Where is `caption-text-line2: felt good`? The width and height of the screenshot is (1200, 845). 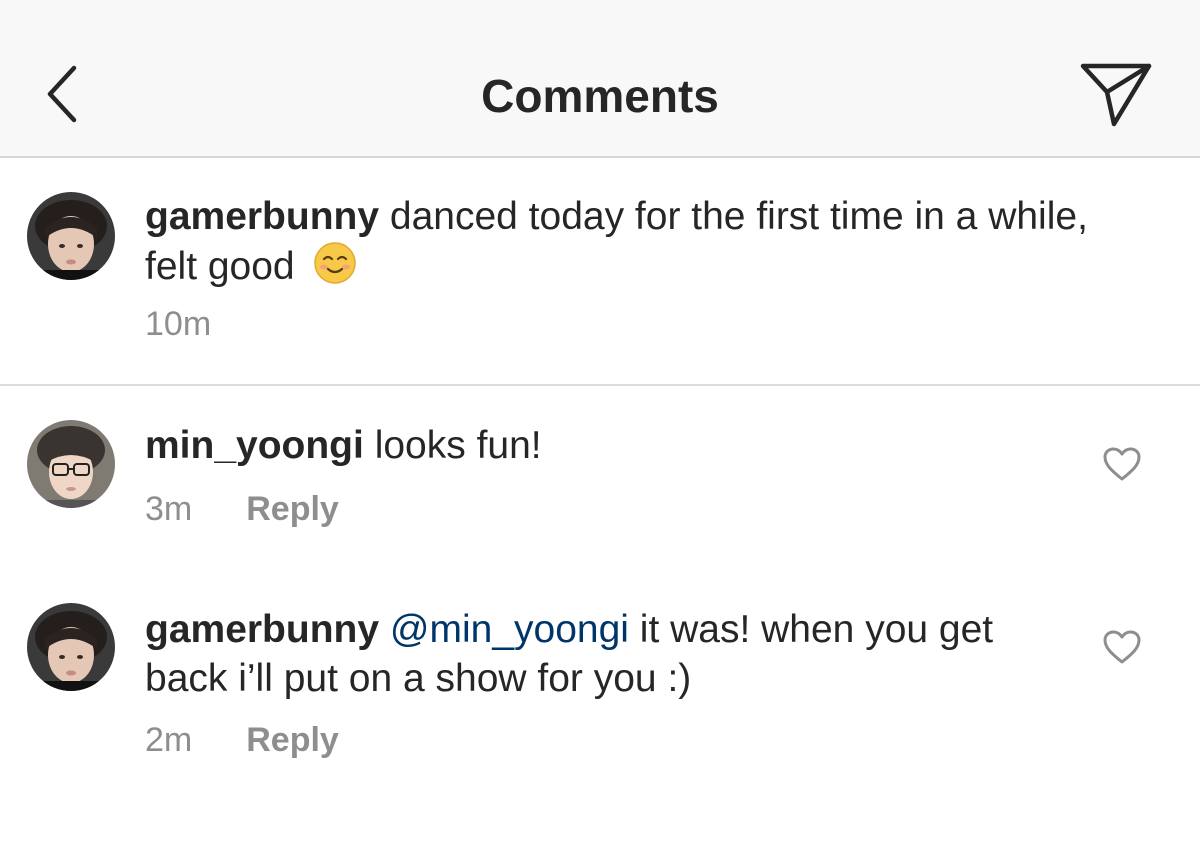 caption-text-line2: felt good is located at coordinates (220, 266).